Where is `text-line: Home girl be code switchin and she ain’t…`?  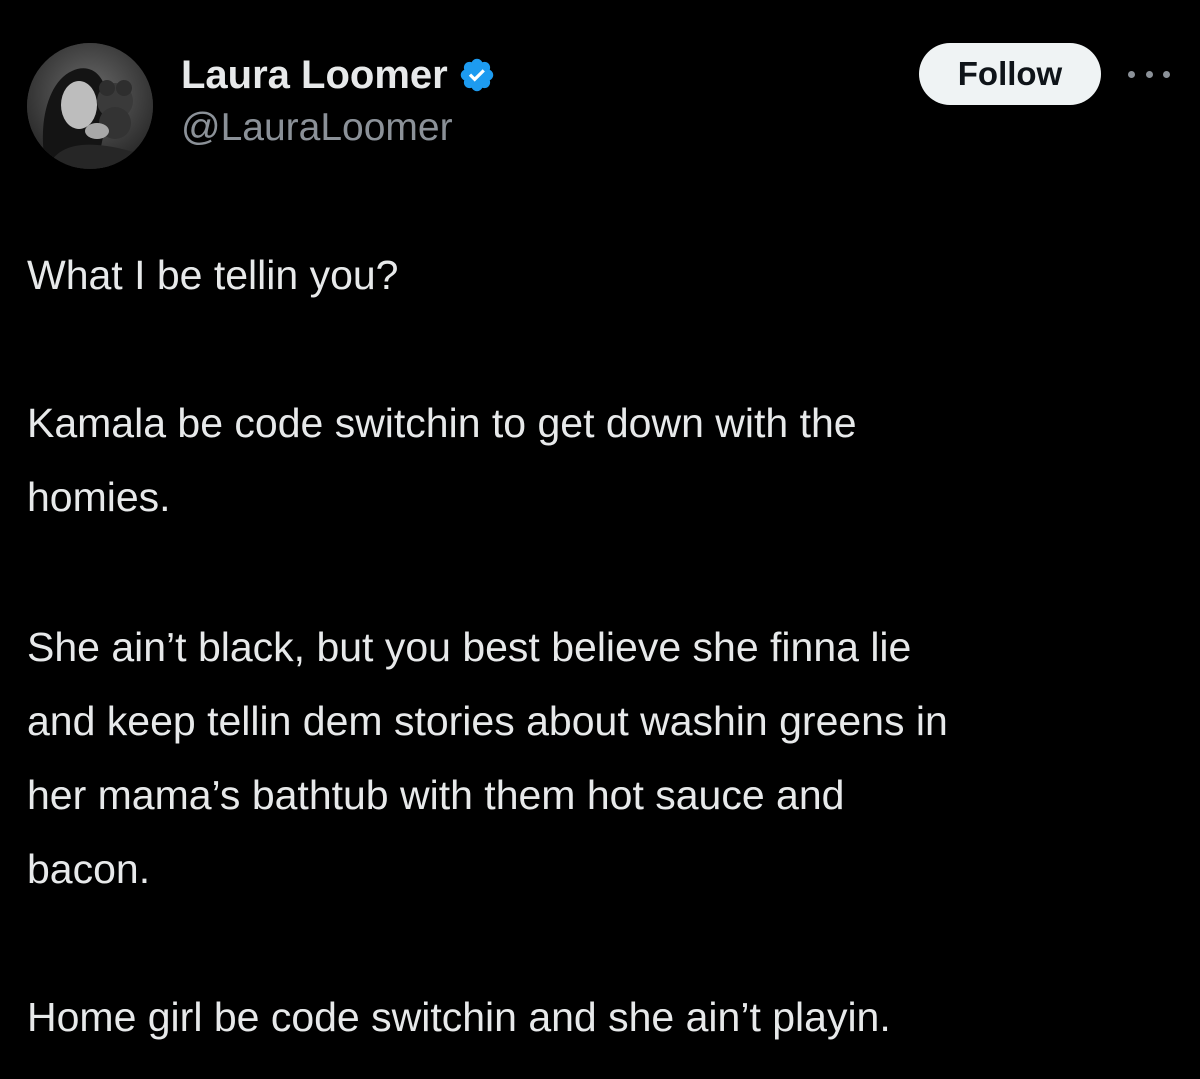
text-line: Home girl be code switchin and she ain’t… is located at coordinates (459, 1017).